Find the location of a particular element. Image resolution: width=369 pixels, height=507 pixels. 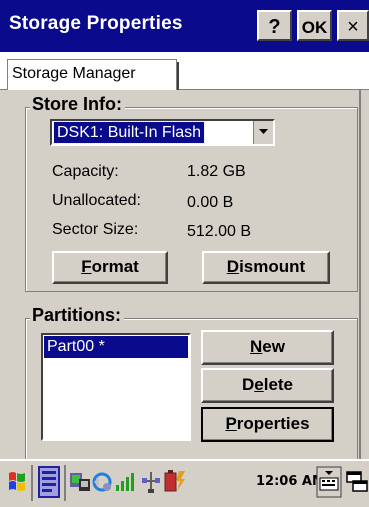

format-button: Format is located at coordinates (110, 267).